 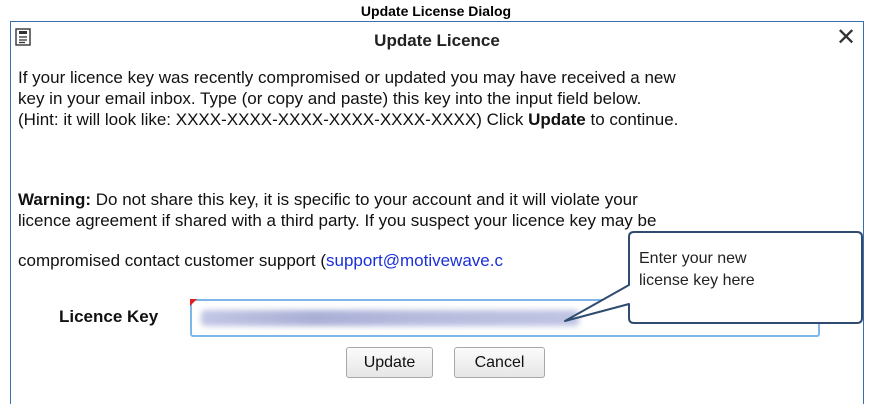 I want to click on figure-caption: Update License Dialog, so click(x=436, y=11).